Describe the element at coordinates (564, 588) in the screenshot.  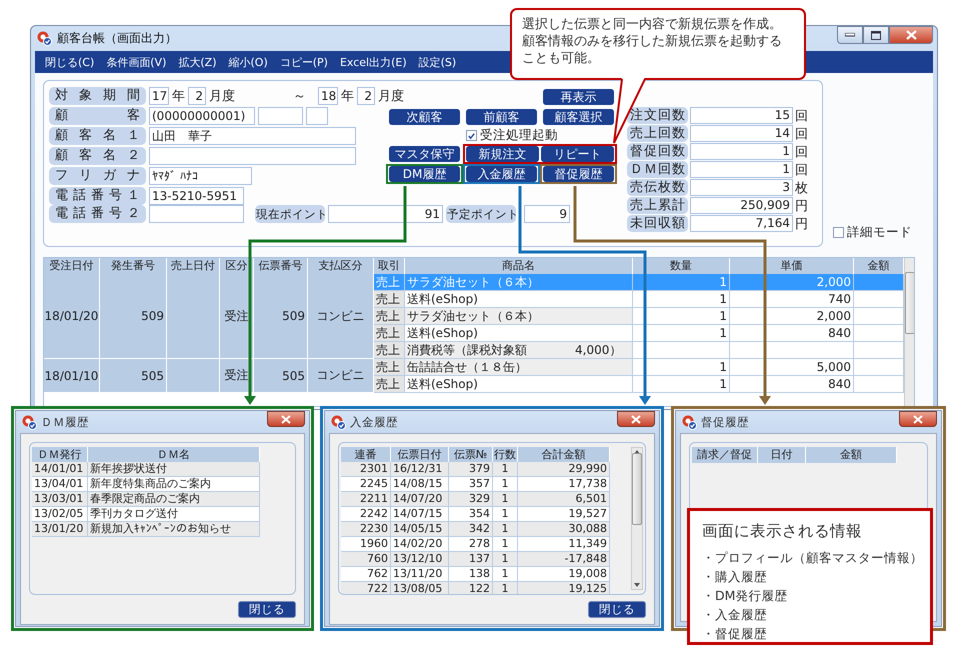
I see `table-cell: 19,125` at that location.